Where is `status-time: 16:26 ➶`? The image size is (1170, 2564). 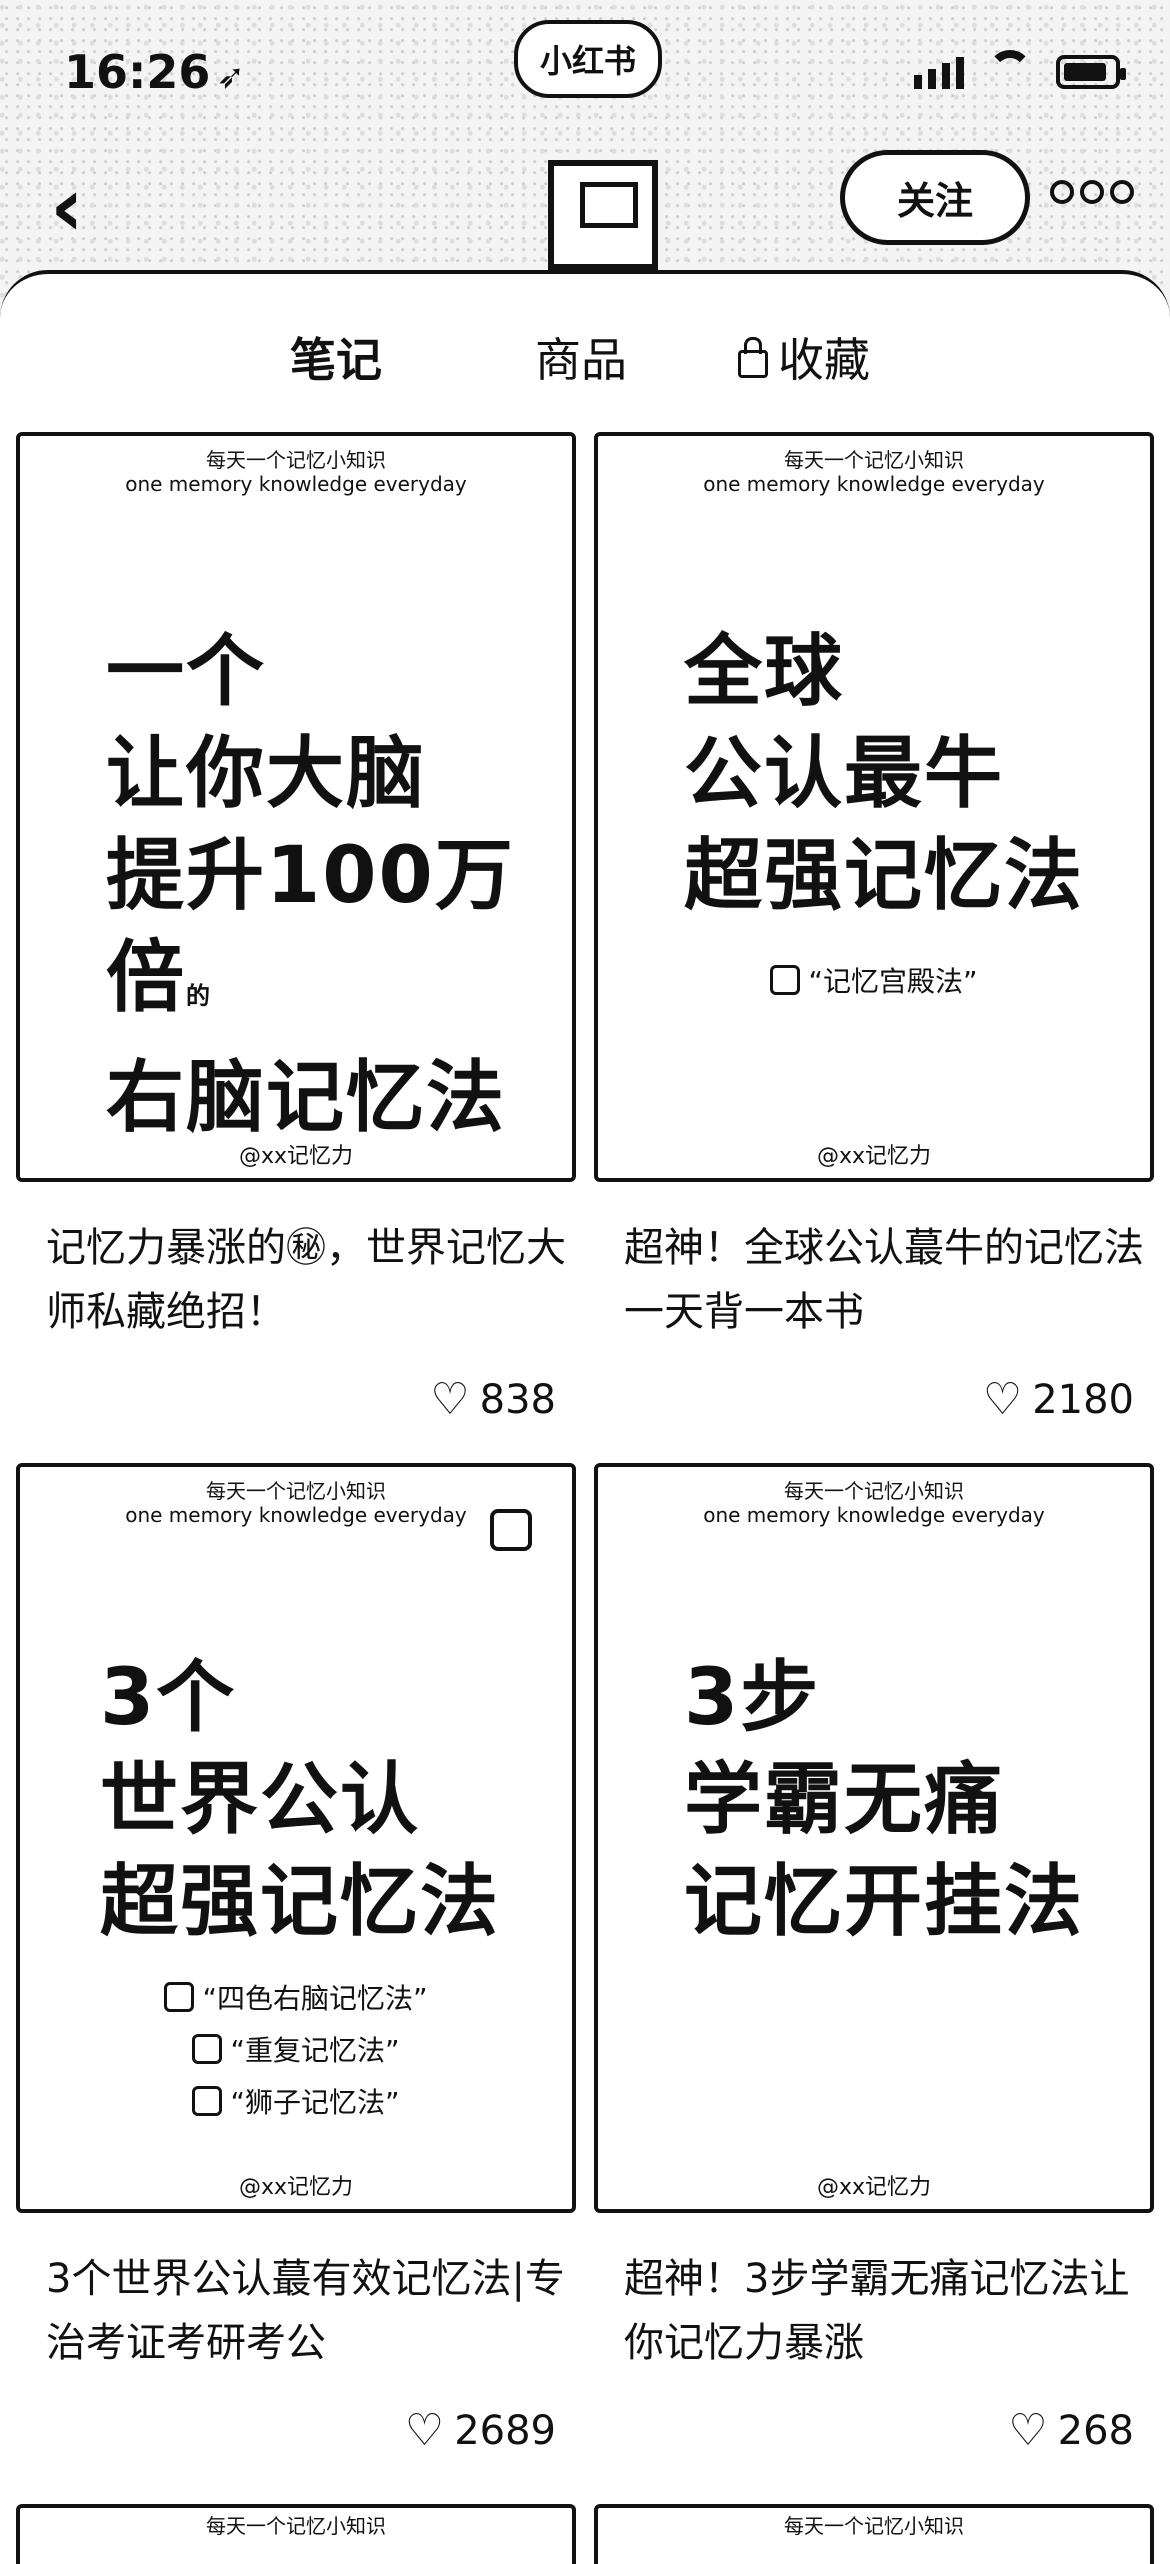
status-time: 16:26 ➶ is located at coordinates (154, 72).